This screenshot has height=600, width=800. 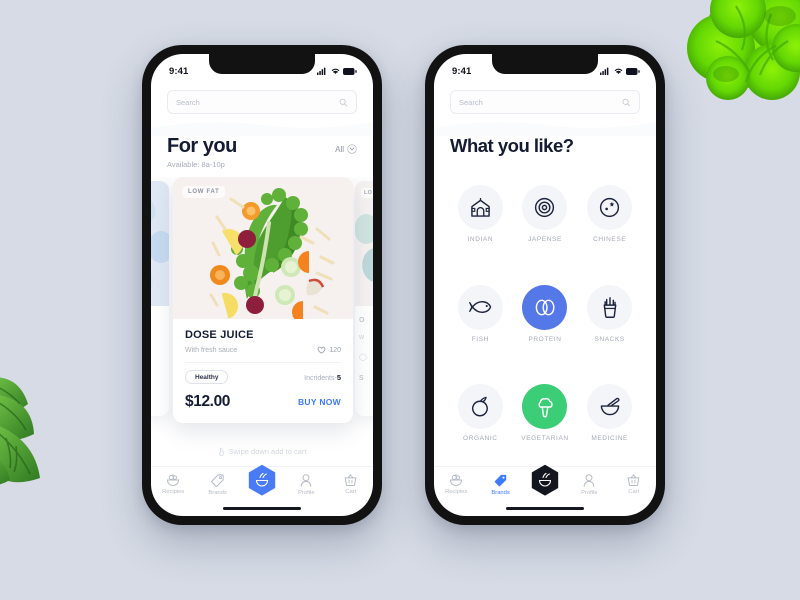 I want to click on category-snacks-circle, so click(x=610, y=307).